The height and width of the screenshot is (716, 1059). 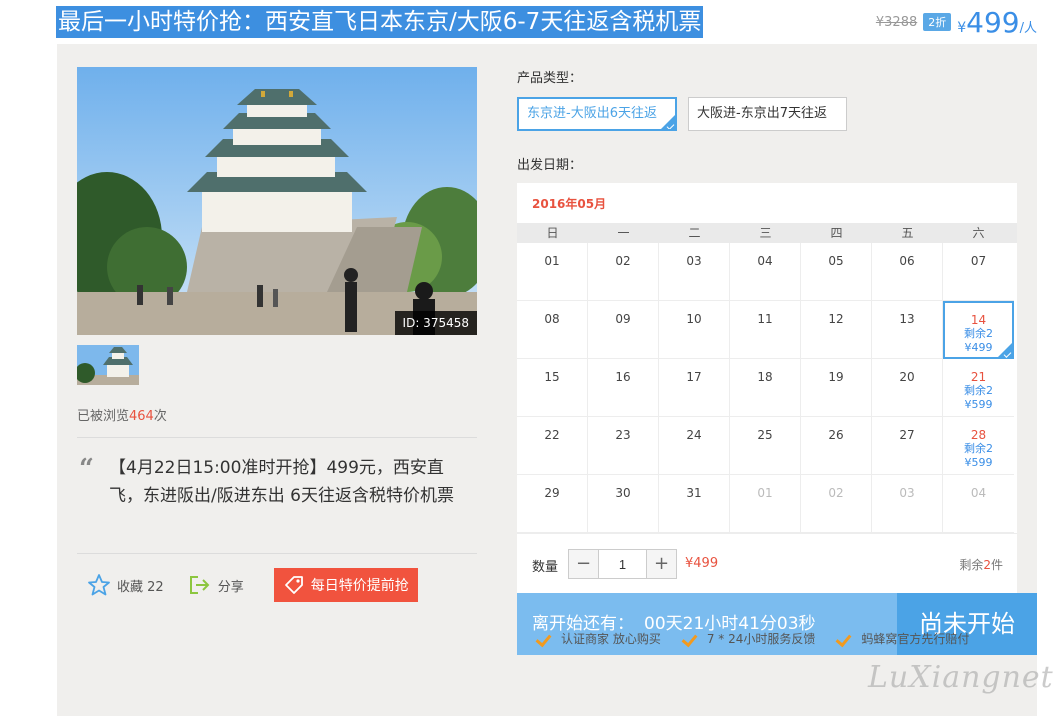 What do you see at coordinates (836, 319) in the screenshot?
I see `day-number: 12` at bounding box center [836, 319].